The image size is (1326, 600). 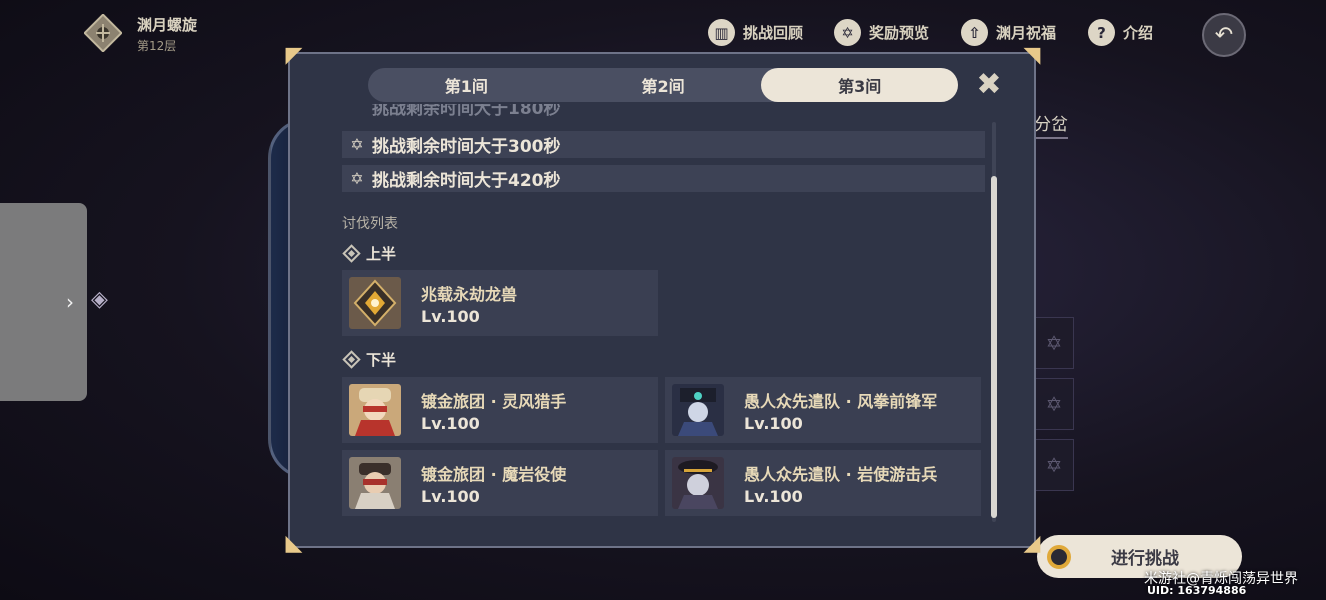 I want to click on book-icon: ▥, so click(x=721, y=32).